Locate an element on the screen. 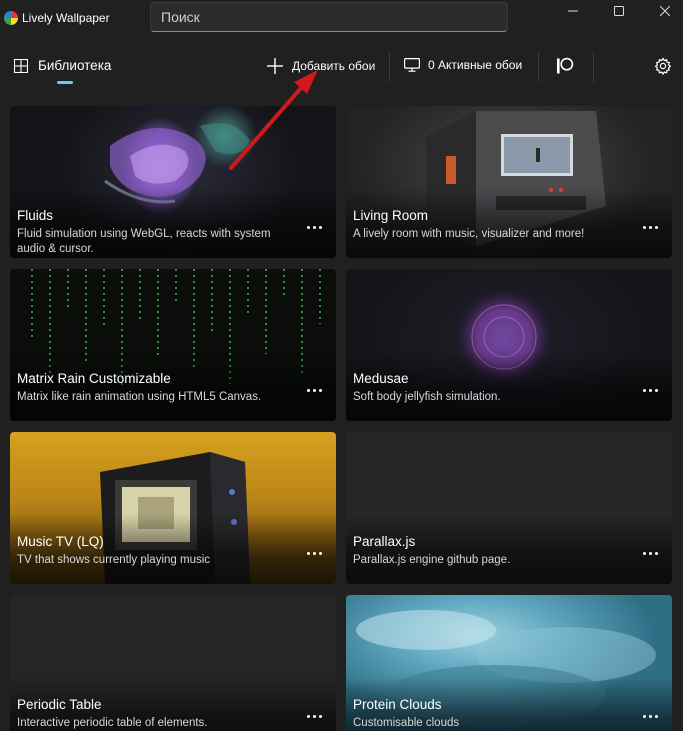 The height and width of the screenshot is (731, 683). maximize-icon is located at coordinates (619, 11).